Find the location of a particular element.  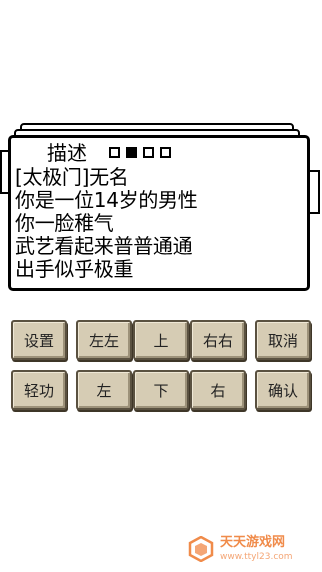

left-button: 左 is located at coordinates (104, 390).